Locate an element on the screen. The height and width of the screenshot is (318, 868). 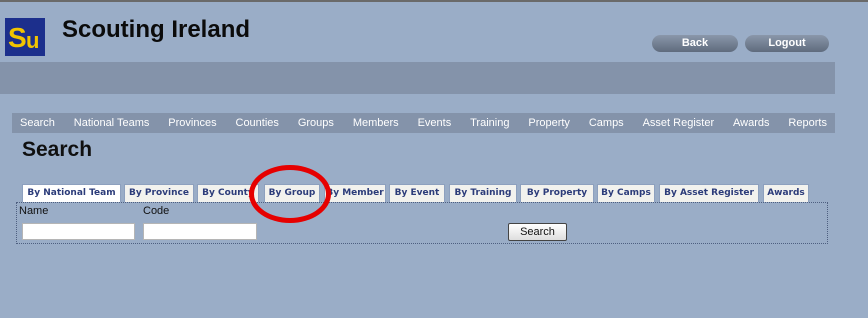
svg-text: u is located at coordinates (32, 40).